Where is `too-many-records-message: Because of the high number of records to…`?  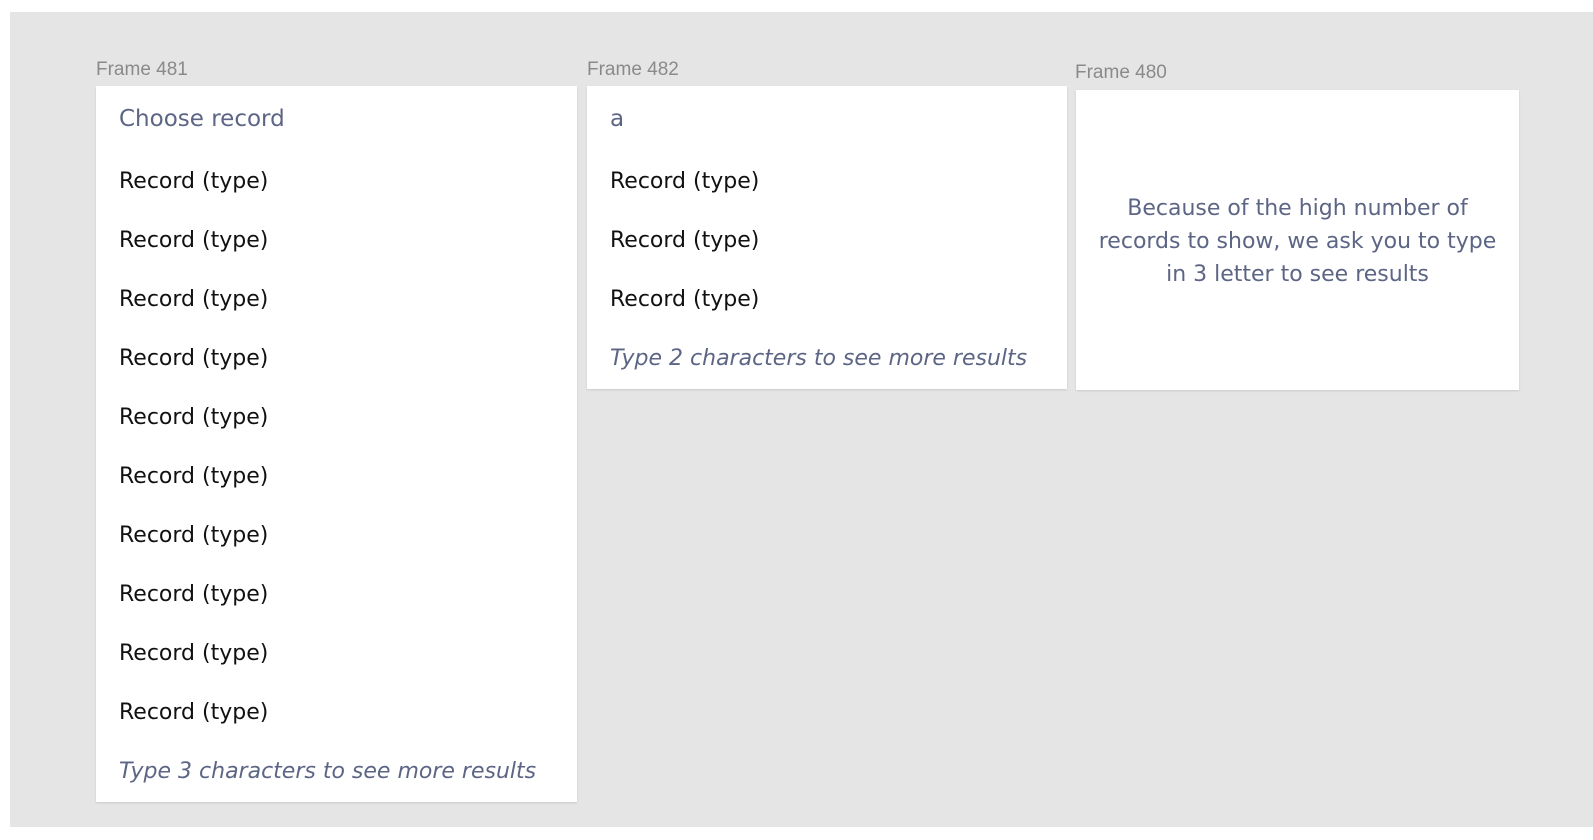
too-many-records-message: Because of the high number of records to… is located at coordinates (1297, 241).